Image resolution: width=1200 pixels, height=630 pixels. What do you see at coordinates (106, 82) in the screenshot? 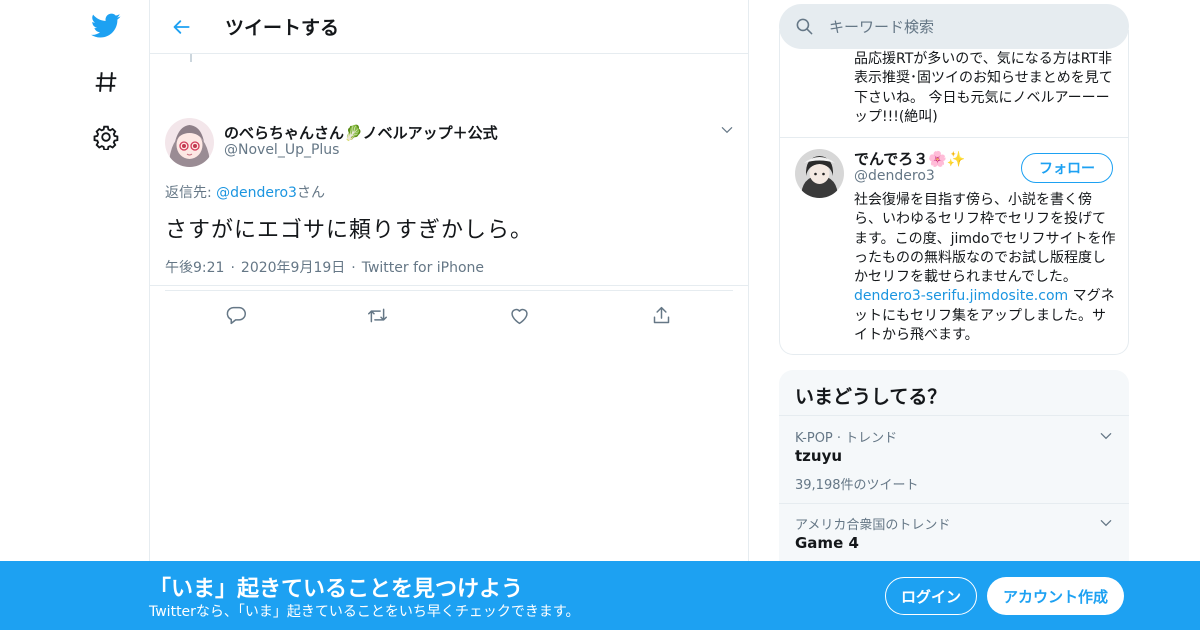
I see `hashtag-icon` at bounding box center [106, 82].